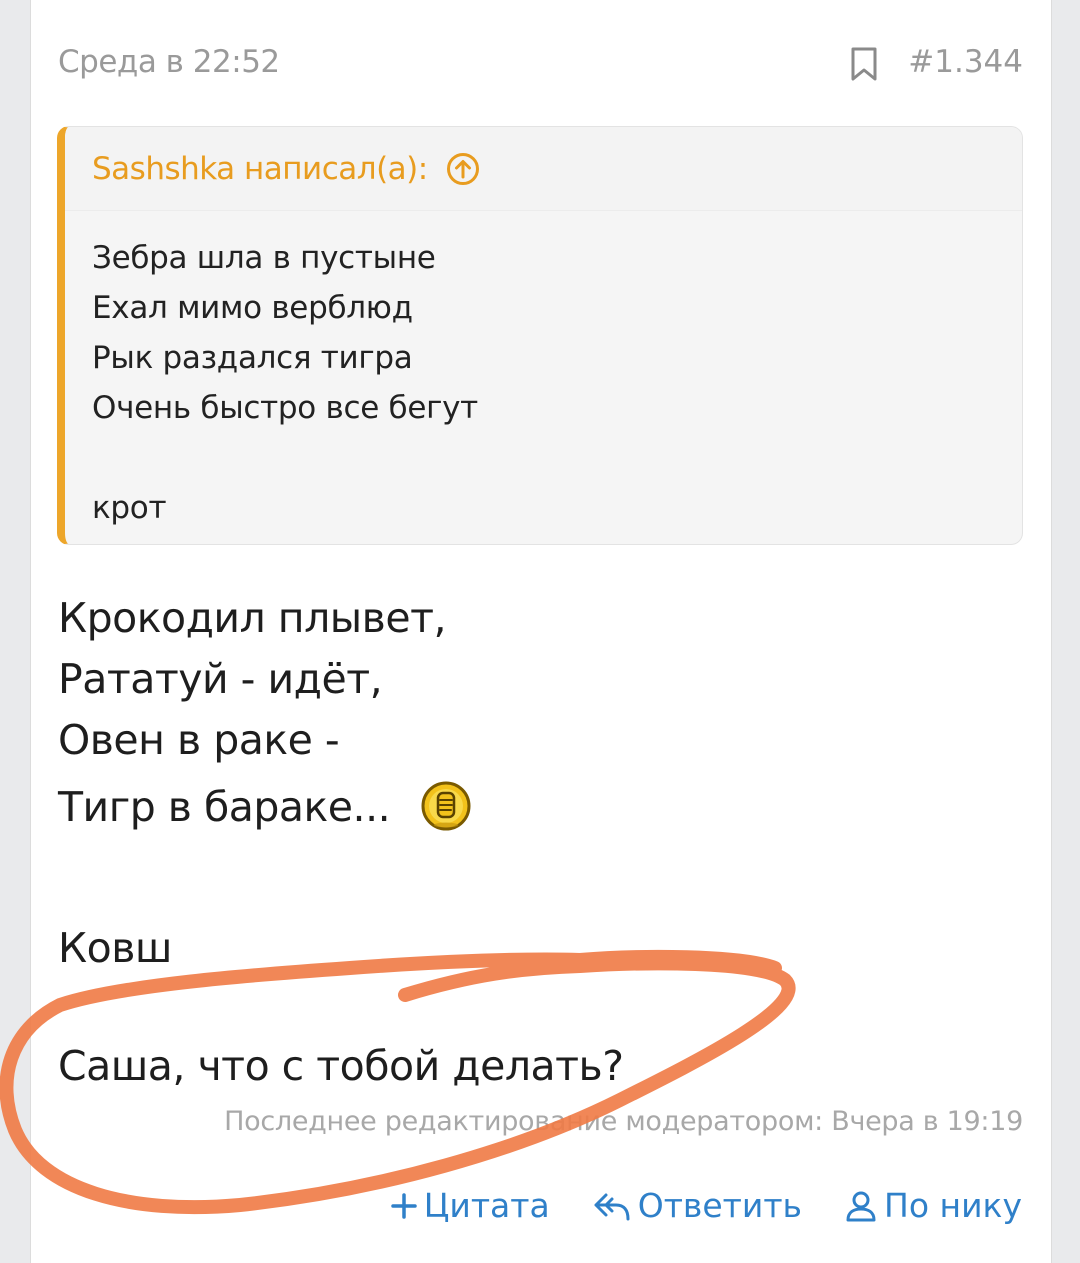  Describe the element at coordinates (557, 458) in the screenshot. I see `quote-line` at that location.